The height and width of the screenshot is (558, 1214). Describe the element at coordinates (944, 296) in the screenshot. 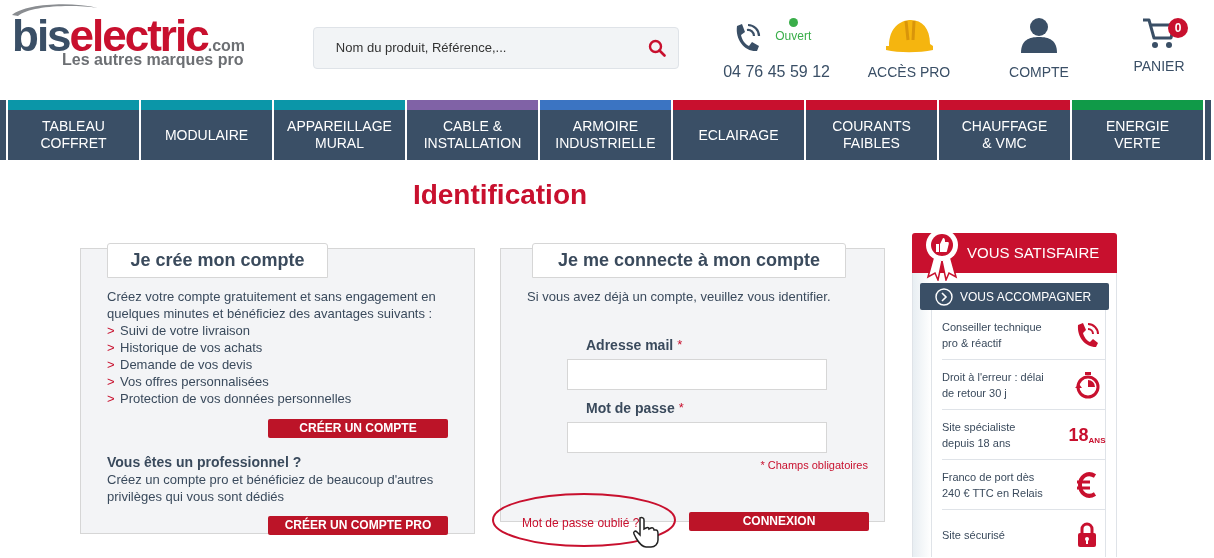

I see `arrow-circle-icon` at that location.